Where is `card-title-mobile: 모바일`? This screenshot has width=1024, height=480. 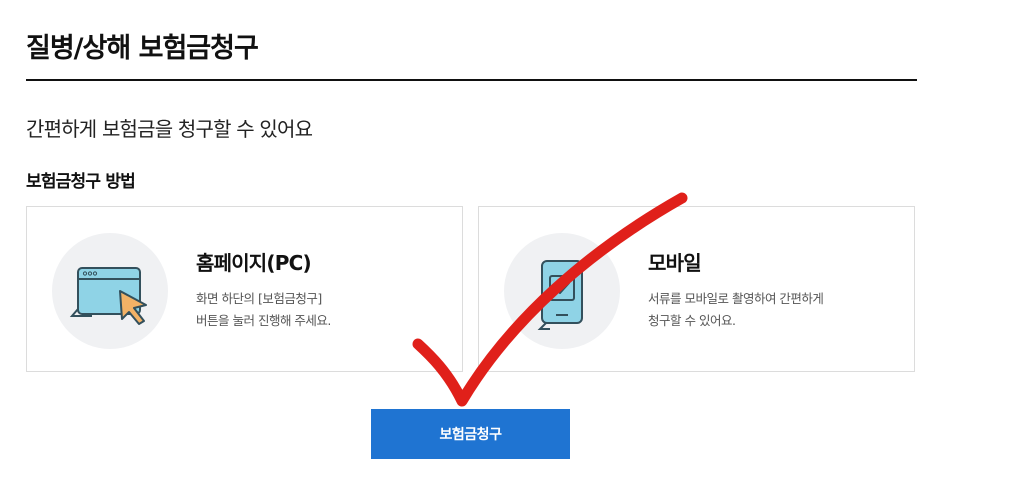 card-title-mobile: 모바일 is located at coordinates (675, 263).